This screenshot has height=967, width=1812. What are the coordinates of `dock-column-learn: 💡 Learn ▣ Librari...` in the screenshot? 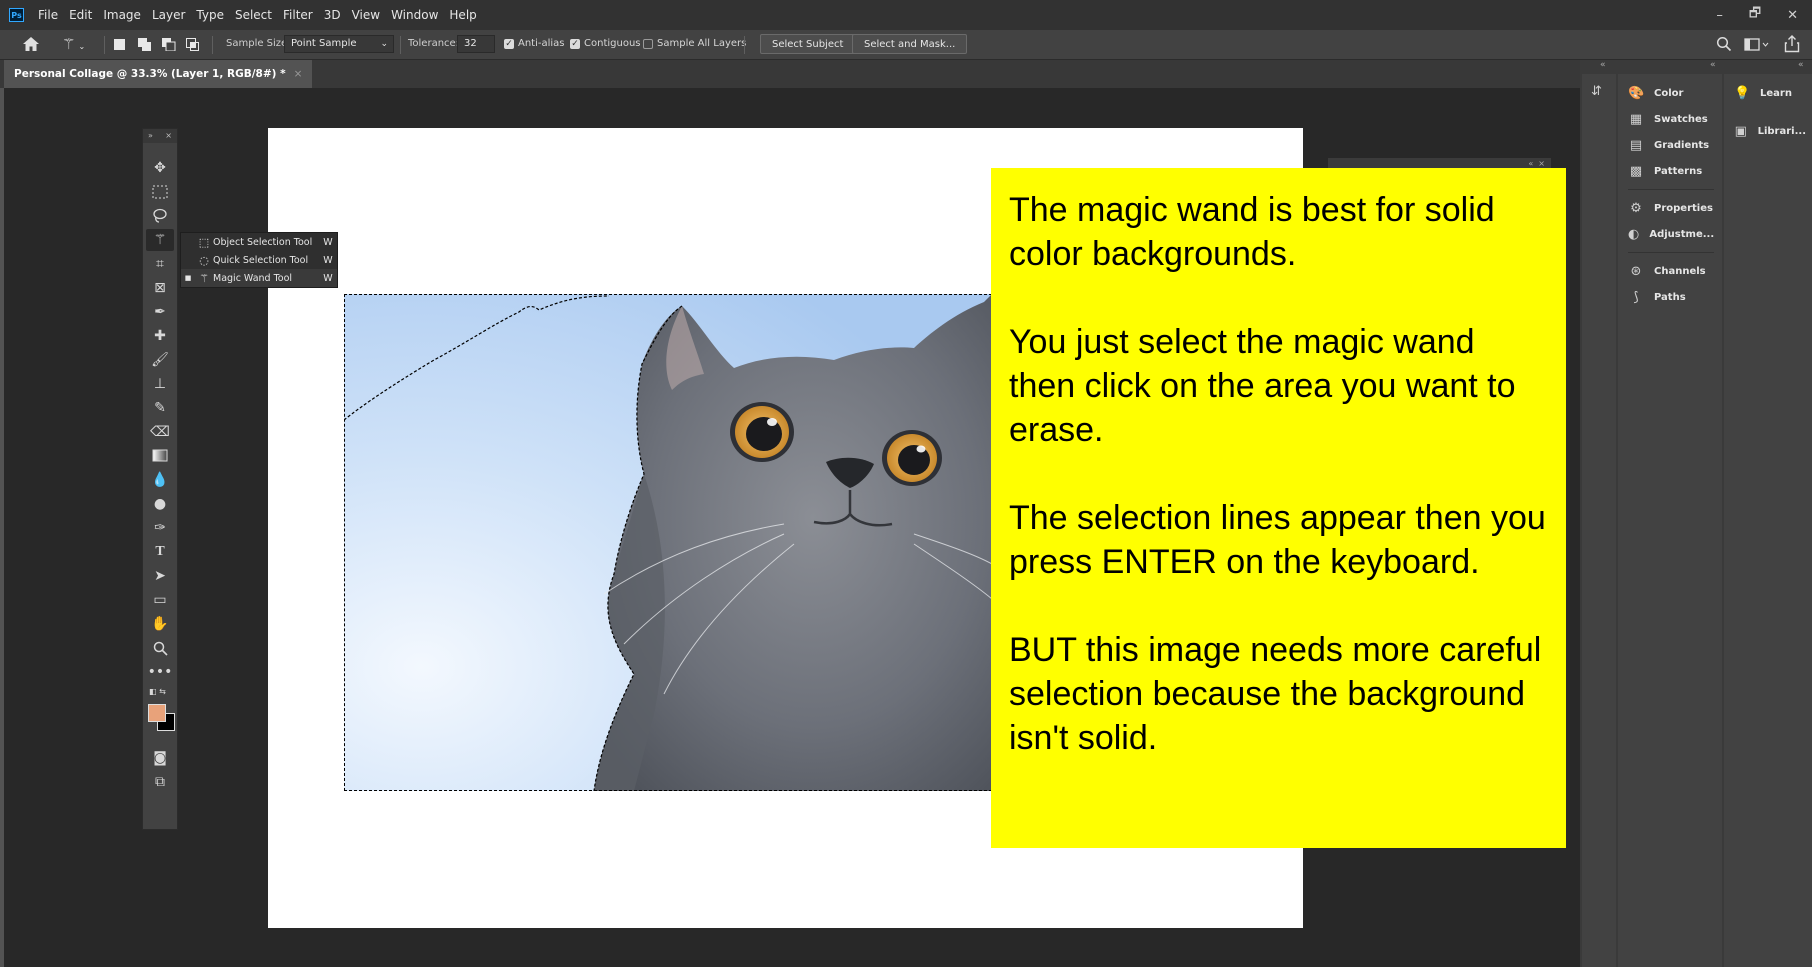 It's located at (1768, 520).